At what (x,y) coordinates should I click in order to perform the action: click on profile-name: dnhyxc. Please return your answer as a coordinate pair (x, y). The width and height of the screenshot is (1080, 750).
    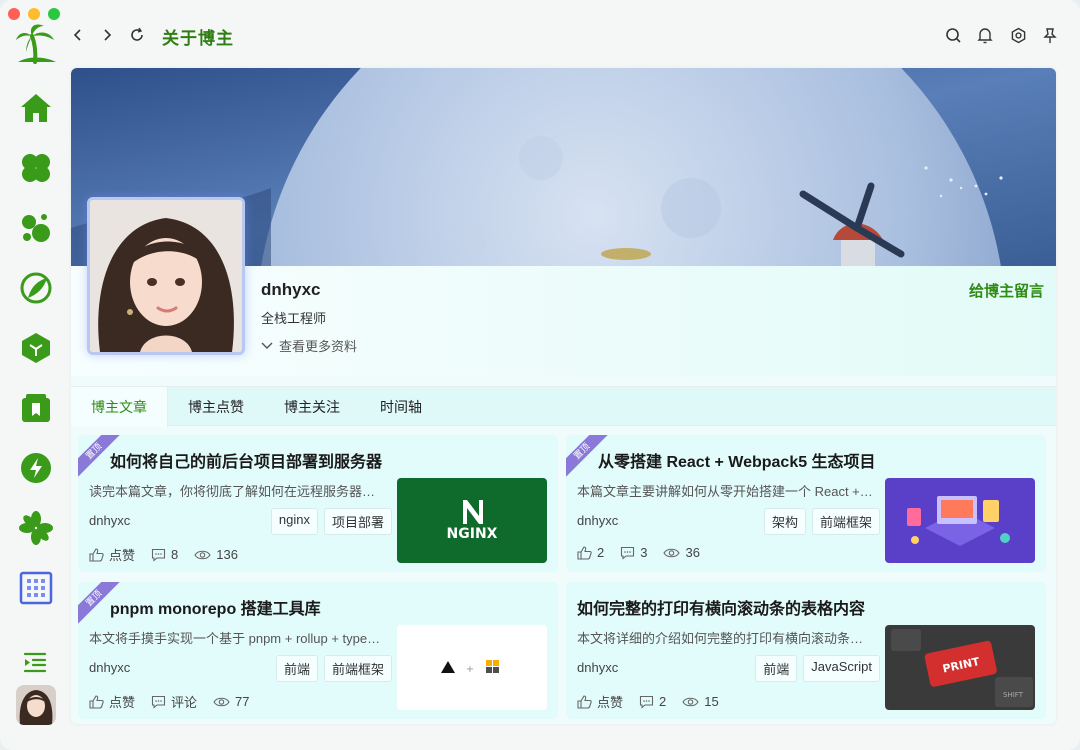
    Looking at the image, I should click on (291, 289).